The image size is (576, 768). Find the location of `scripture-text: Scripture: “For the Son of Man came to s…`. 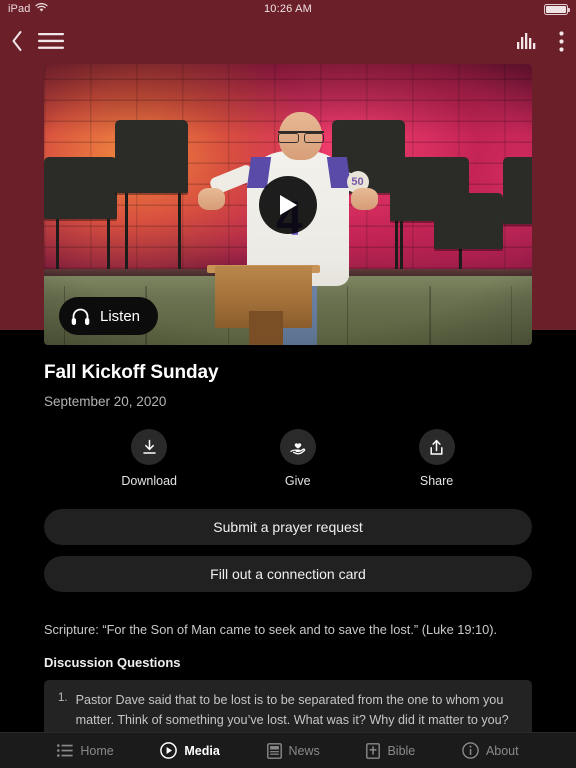

scripture-text: Scripture: “For the Son of Man came to s… is located at coordinates (271, 629).